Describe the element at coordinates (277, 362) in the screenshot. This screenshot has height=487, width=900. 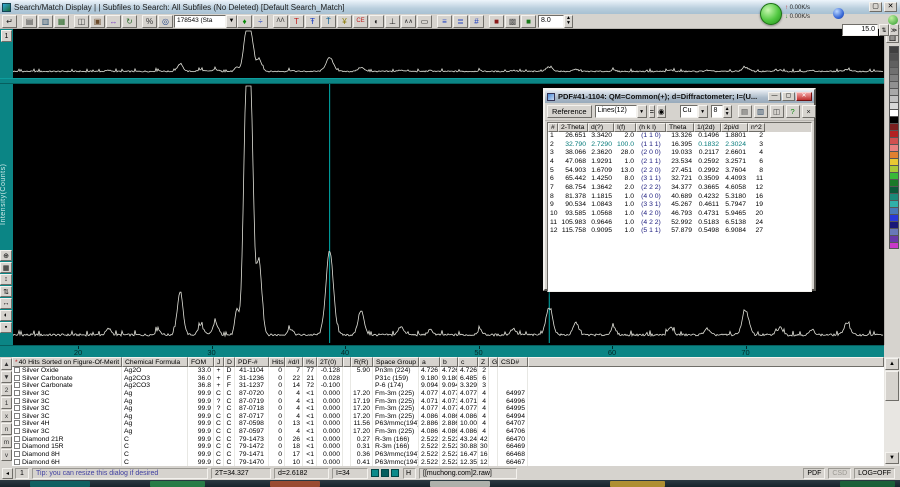
I see `hits-col-header: Hits` at that location.